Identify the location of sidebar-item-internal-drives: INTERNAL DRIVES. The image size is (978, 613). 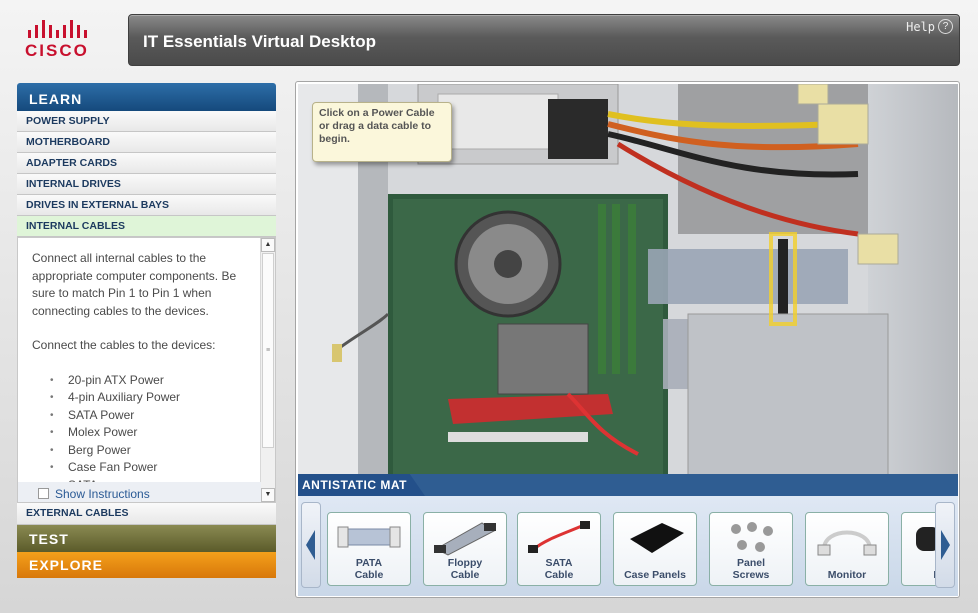
(146, 184).